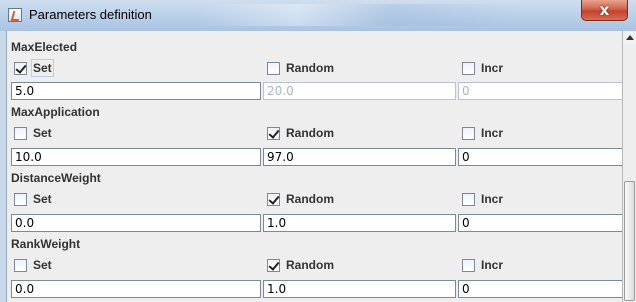 The height and width of the screenshot is (302, 636). I want to click on vertical-scrollbar, so click(629, 166).